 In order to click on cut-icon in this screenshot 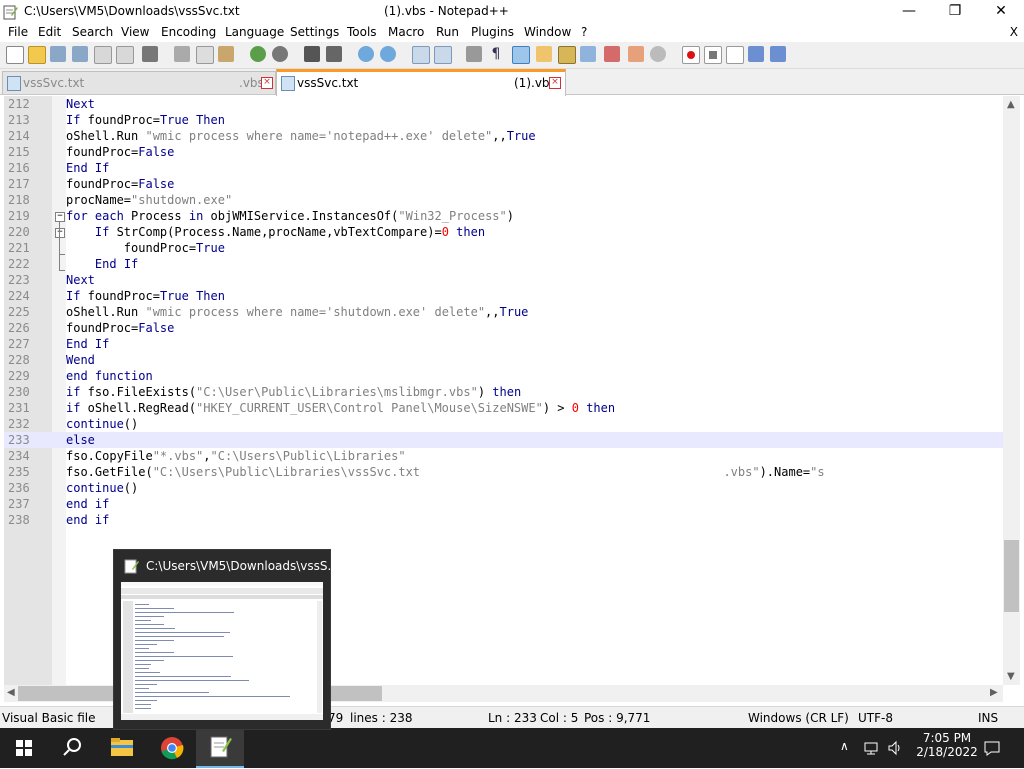, I will do `click(182, 54)`.